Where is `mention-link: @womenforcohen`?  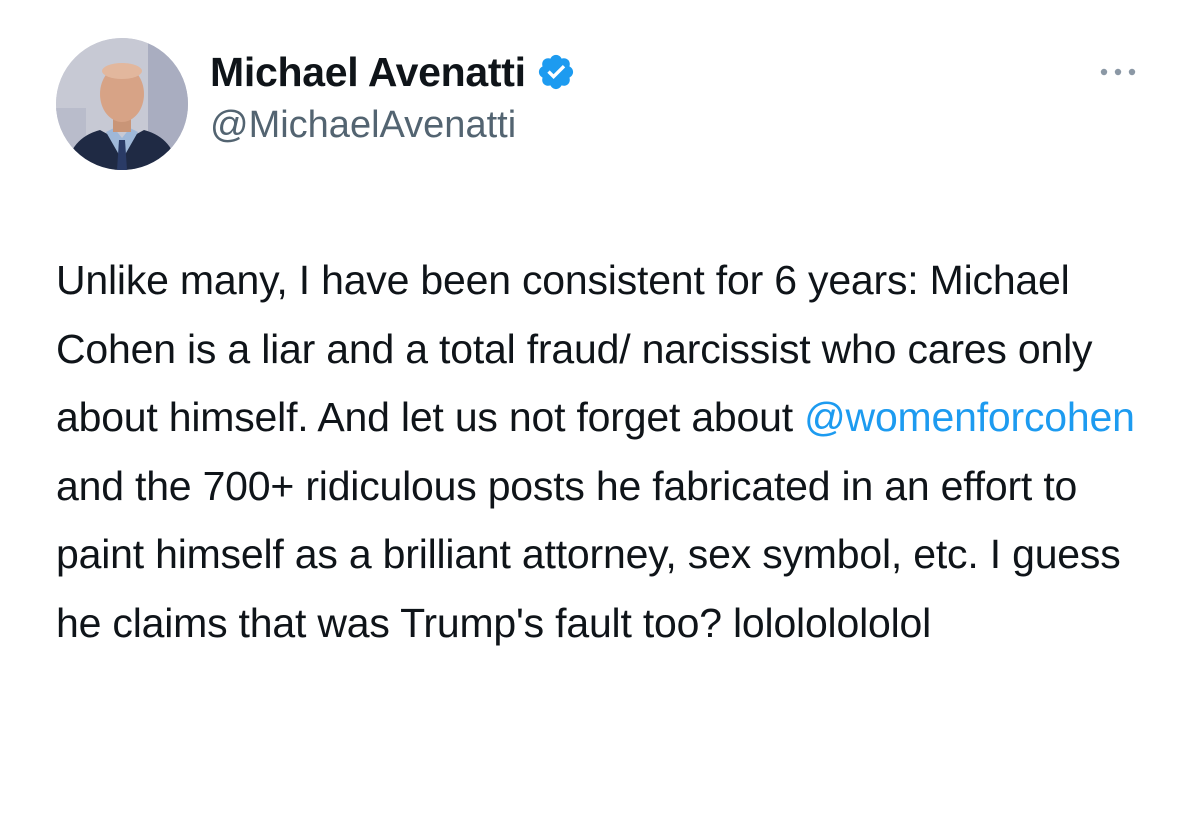
mention-link: @womenforcohen is located at coordinates (969, 417).